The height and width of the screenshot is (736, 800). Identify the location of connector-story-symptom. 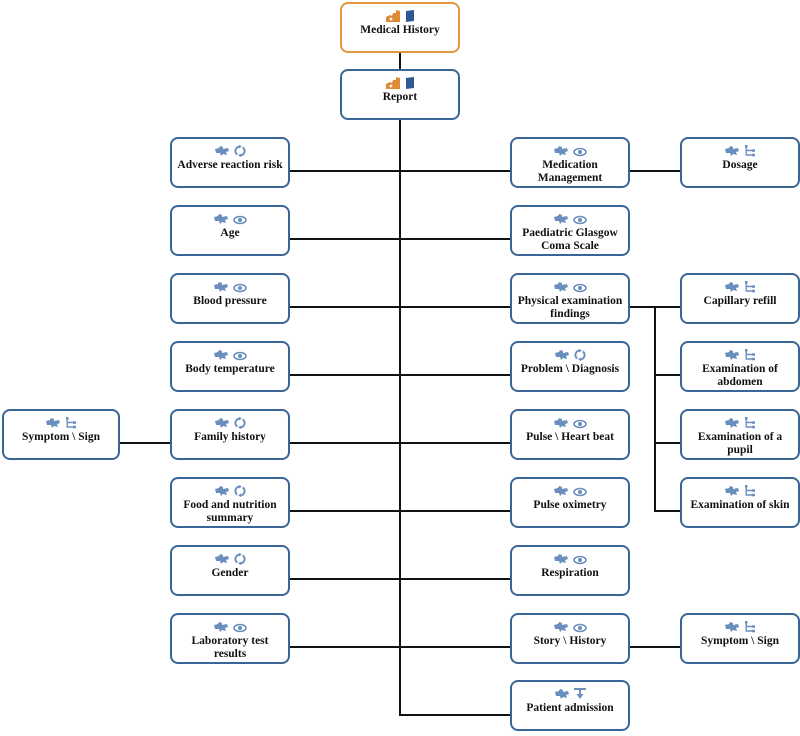
(654, 647).